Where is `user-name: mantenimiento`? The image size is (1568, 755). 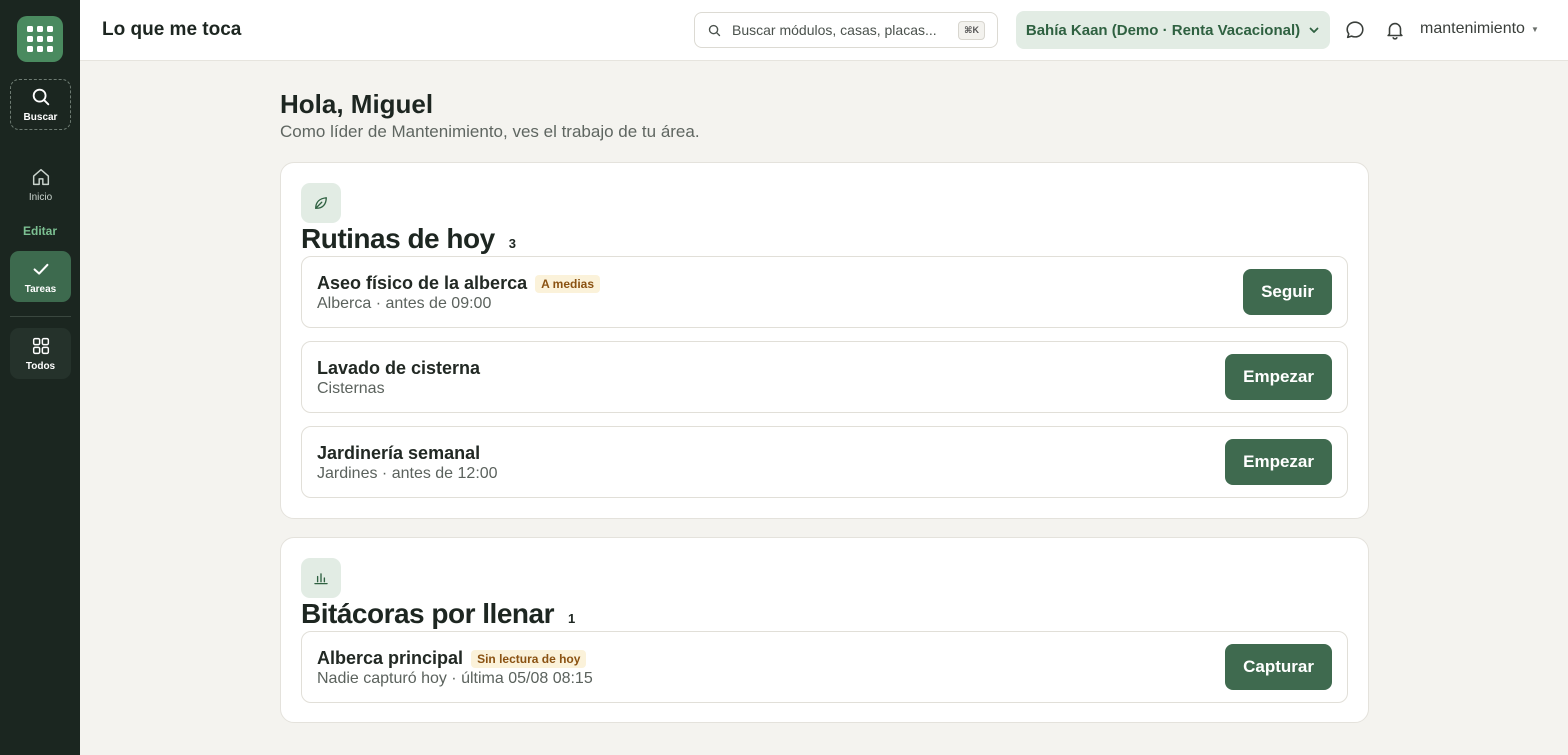 user-name: mantenimiento is located at coordinates (1472, 28).